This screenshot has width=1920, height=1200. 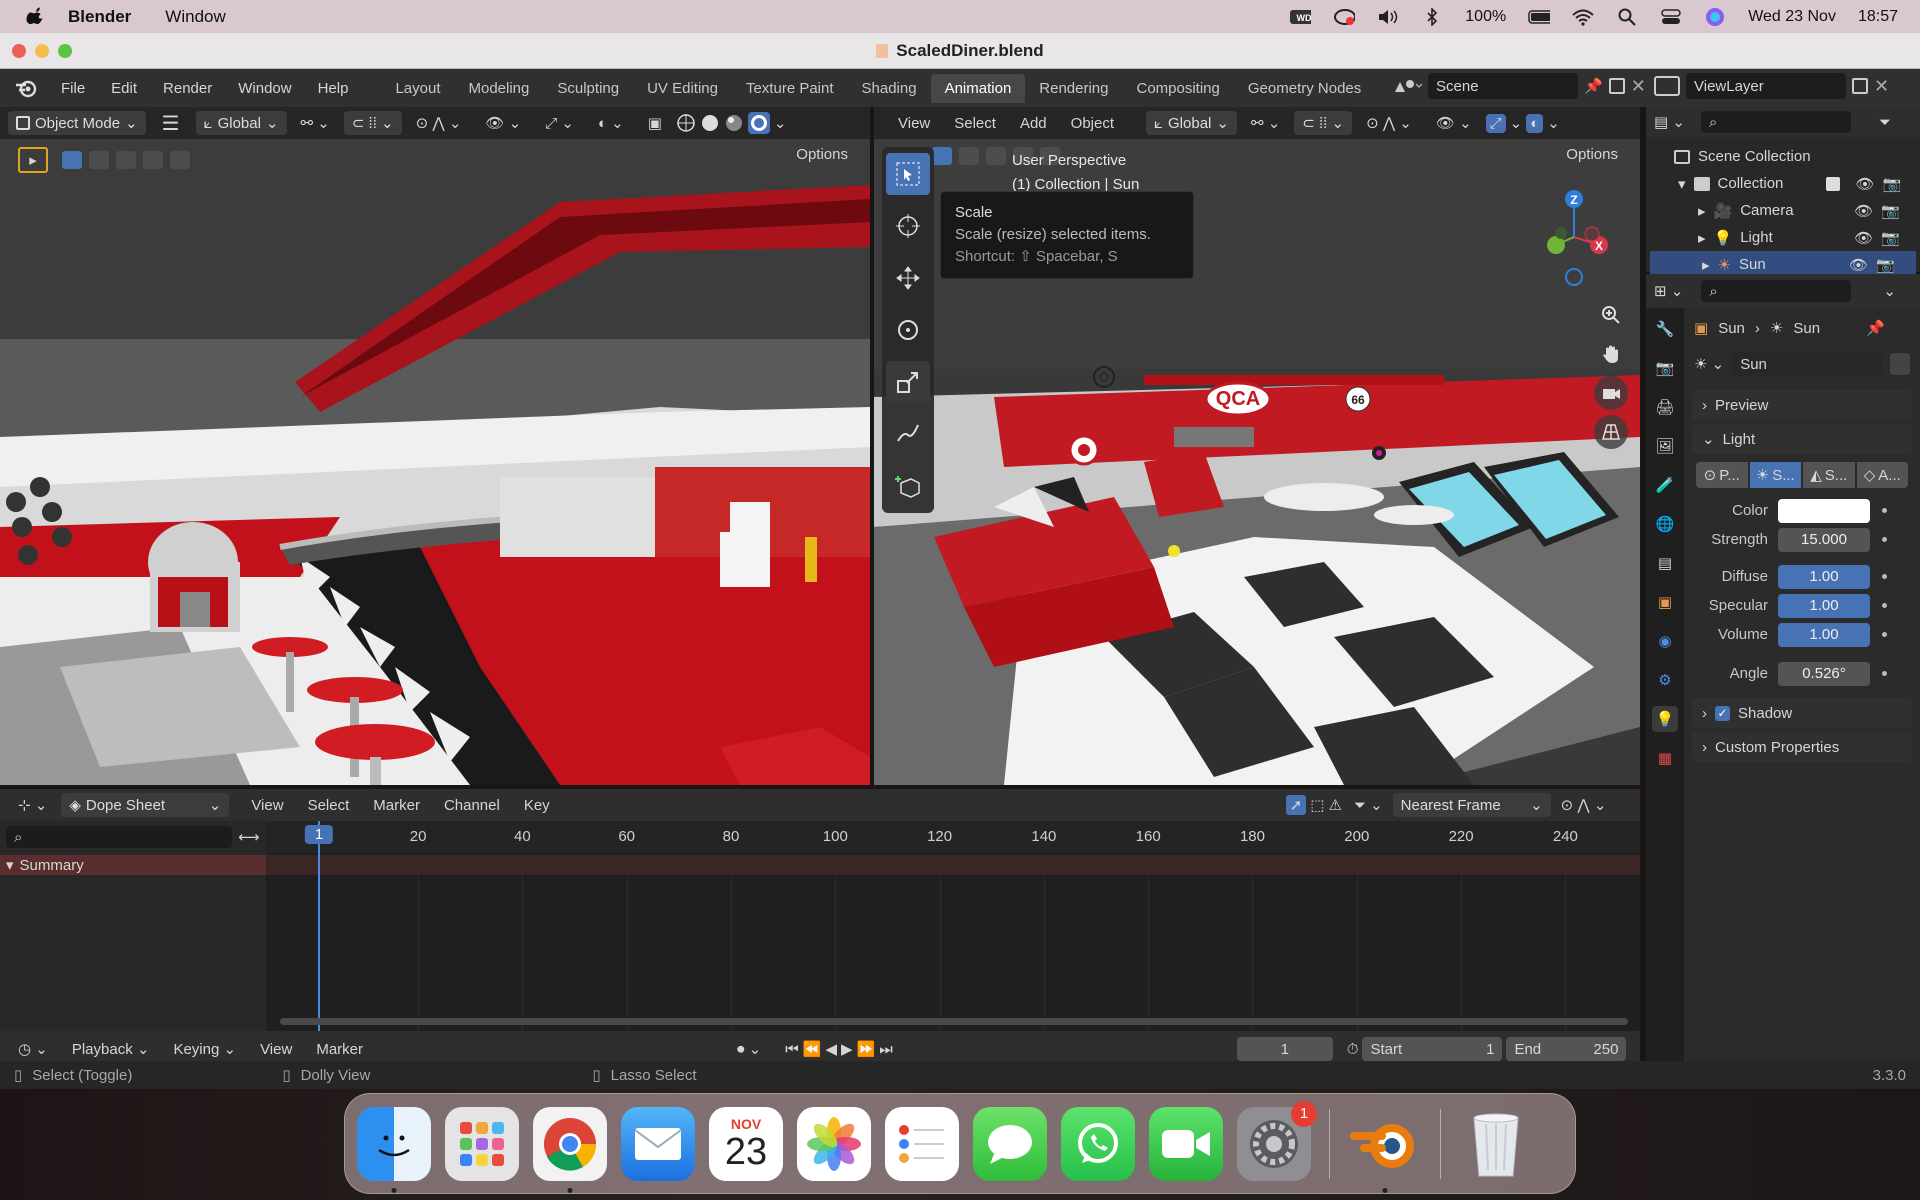 What do you see at coordinates (153, 160) in the screenshot?
I see `select-invert-icon` at bounding box center [153, 160].